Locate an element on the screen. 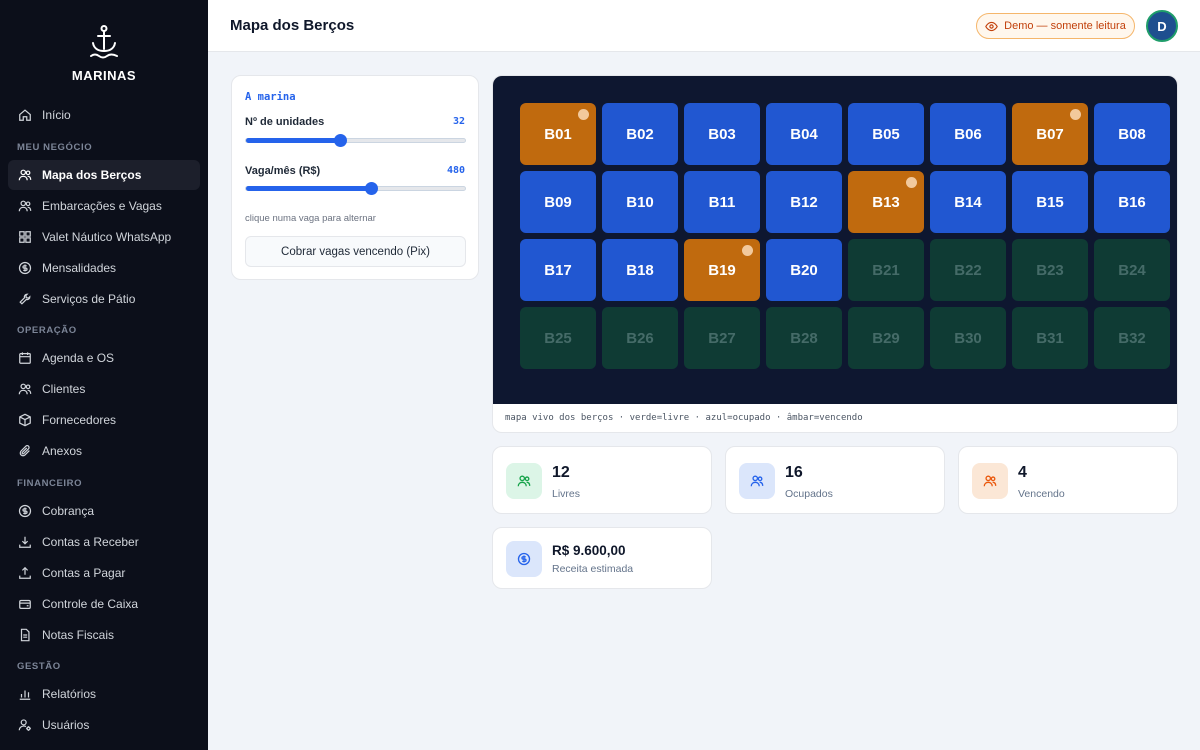 This screenshot has width=1200, height=750. stat-icon-occupied is located at coordinates (757, 481).